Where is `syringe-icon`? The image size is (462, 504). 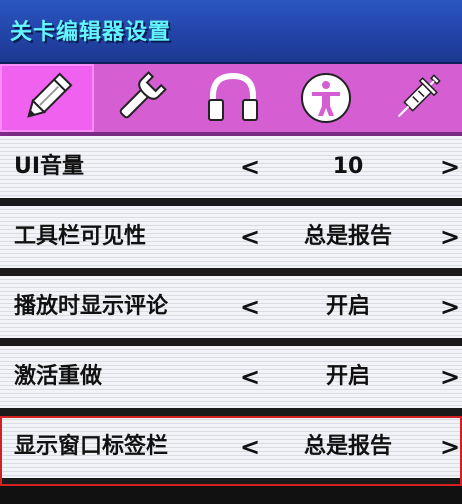
syringe-icon is located at coordinates (419, 96).